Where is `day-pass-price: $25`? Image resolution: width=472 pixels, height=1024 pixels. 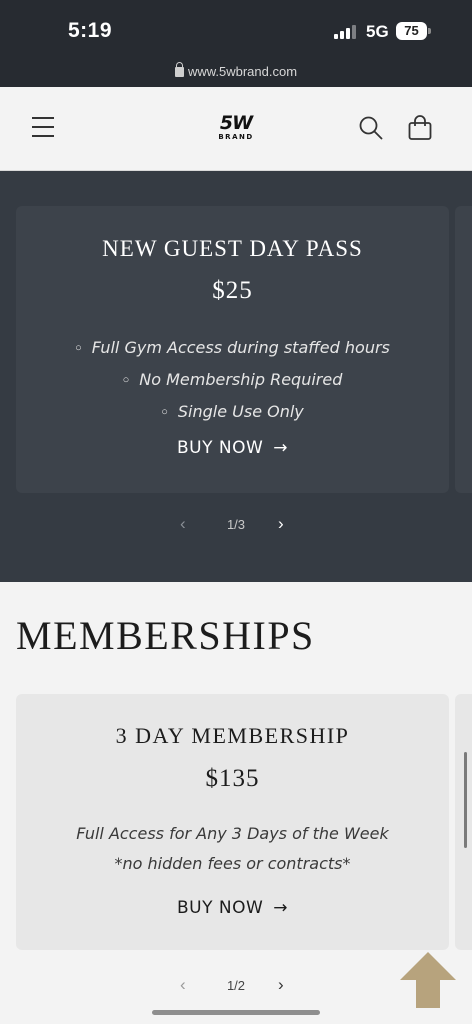
day-pass-price: $25 is located at coordinates (232, 290).